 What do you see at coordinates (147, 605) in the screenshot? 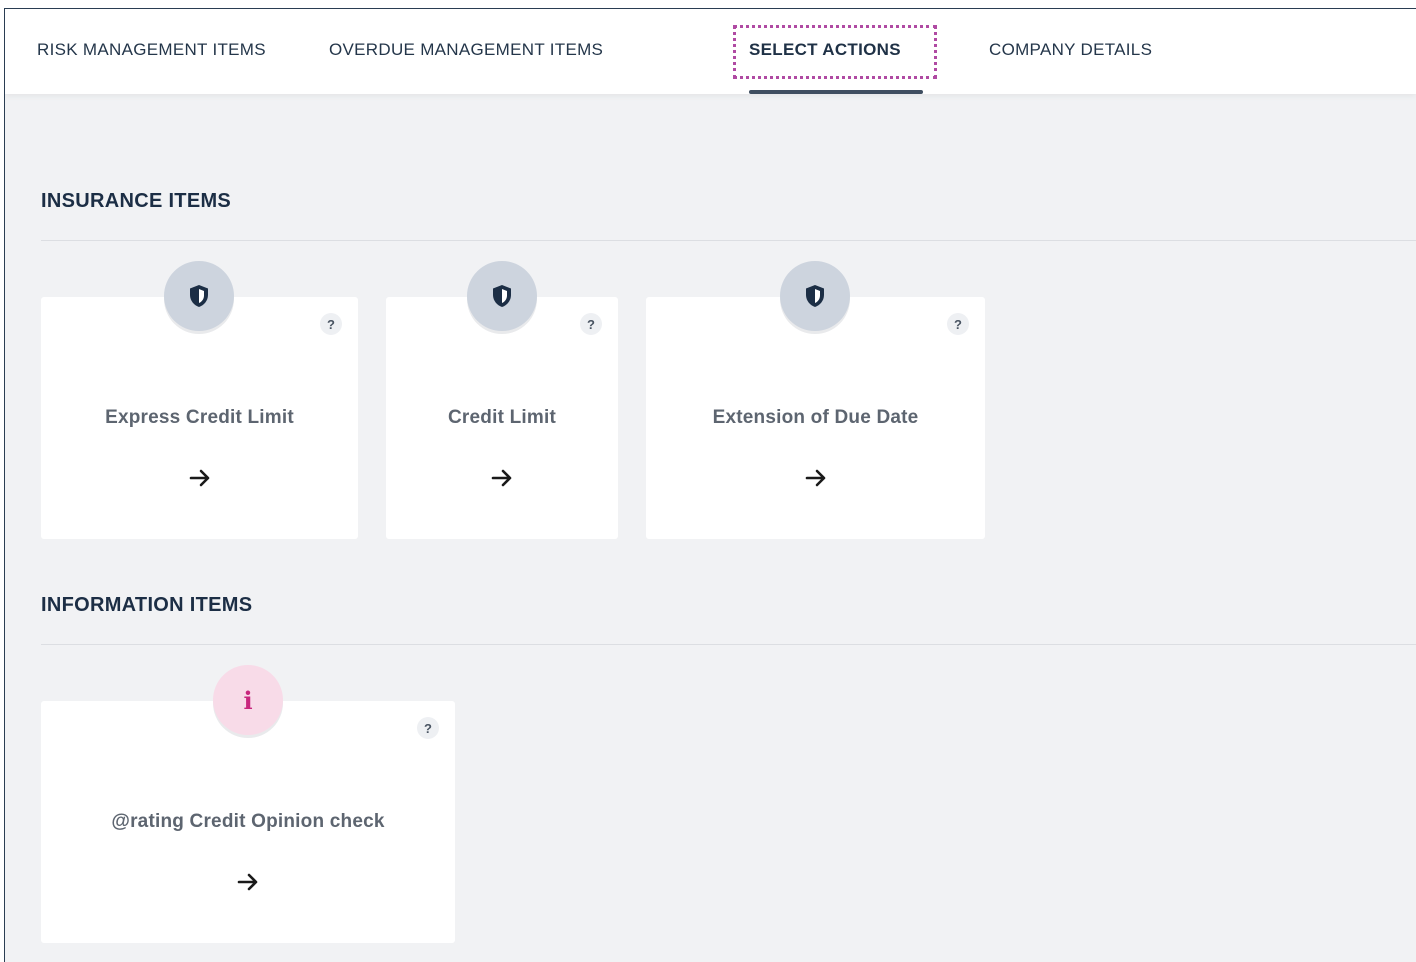
I see `information-items-heading: INFORMATION ITEMS` at bounding box center [147, 605].